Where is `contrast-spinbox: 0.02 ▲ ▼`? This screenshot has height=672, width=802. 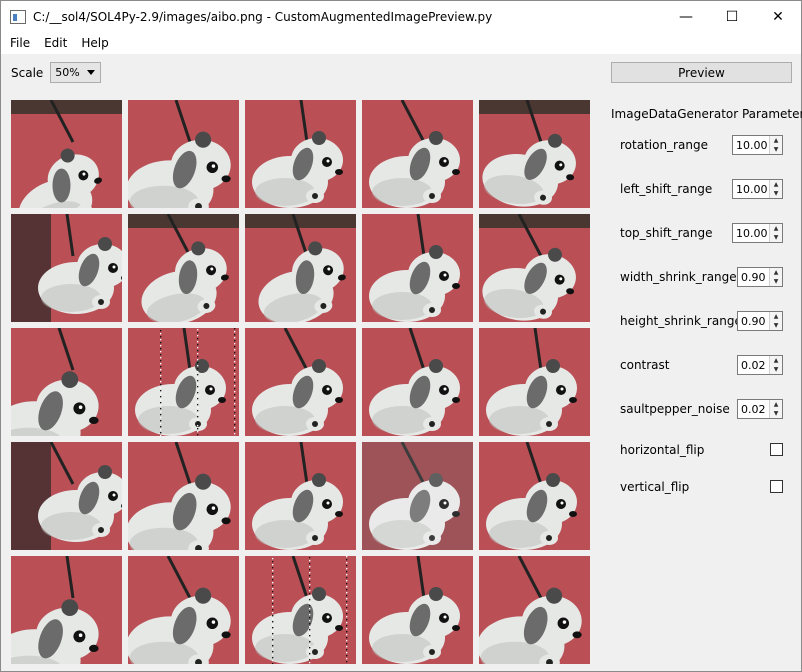 contrast-spinbox: 0.02 ▲ ▼ is located at coordinates (760, 365).